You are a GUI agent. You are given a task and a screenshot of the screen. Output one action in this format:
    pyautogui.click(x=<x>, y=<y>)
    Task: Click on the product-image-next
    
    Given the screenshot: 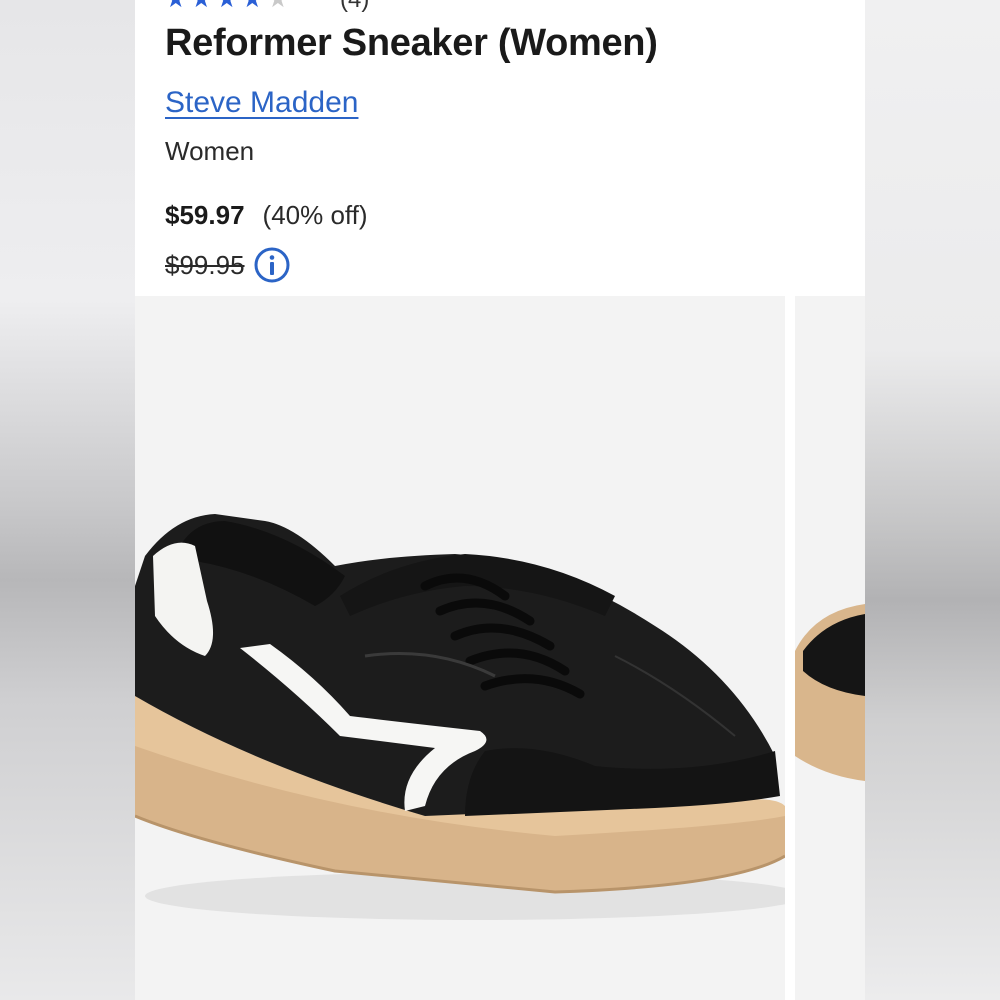 What is the action you would take?
    pyautogui.click(x=830, y=648)
    